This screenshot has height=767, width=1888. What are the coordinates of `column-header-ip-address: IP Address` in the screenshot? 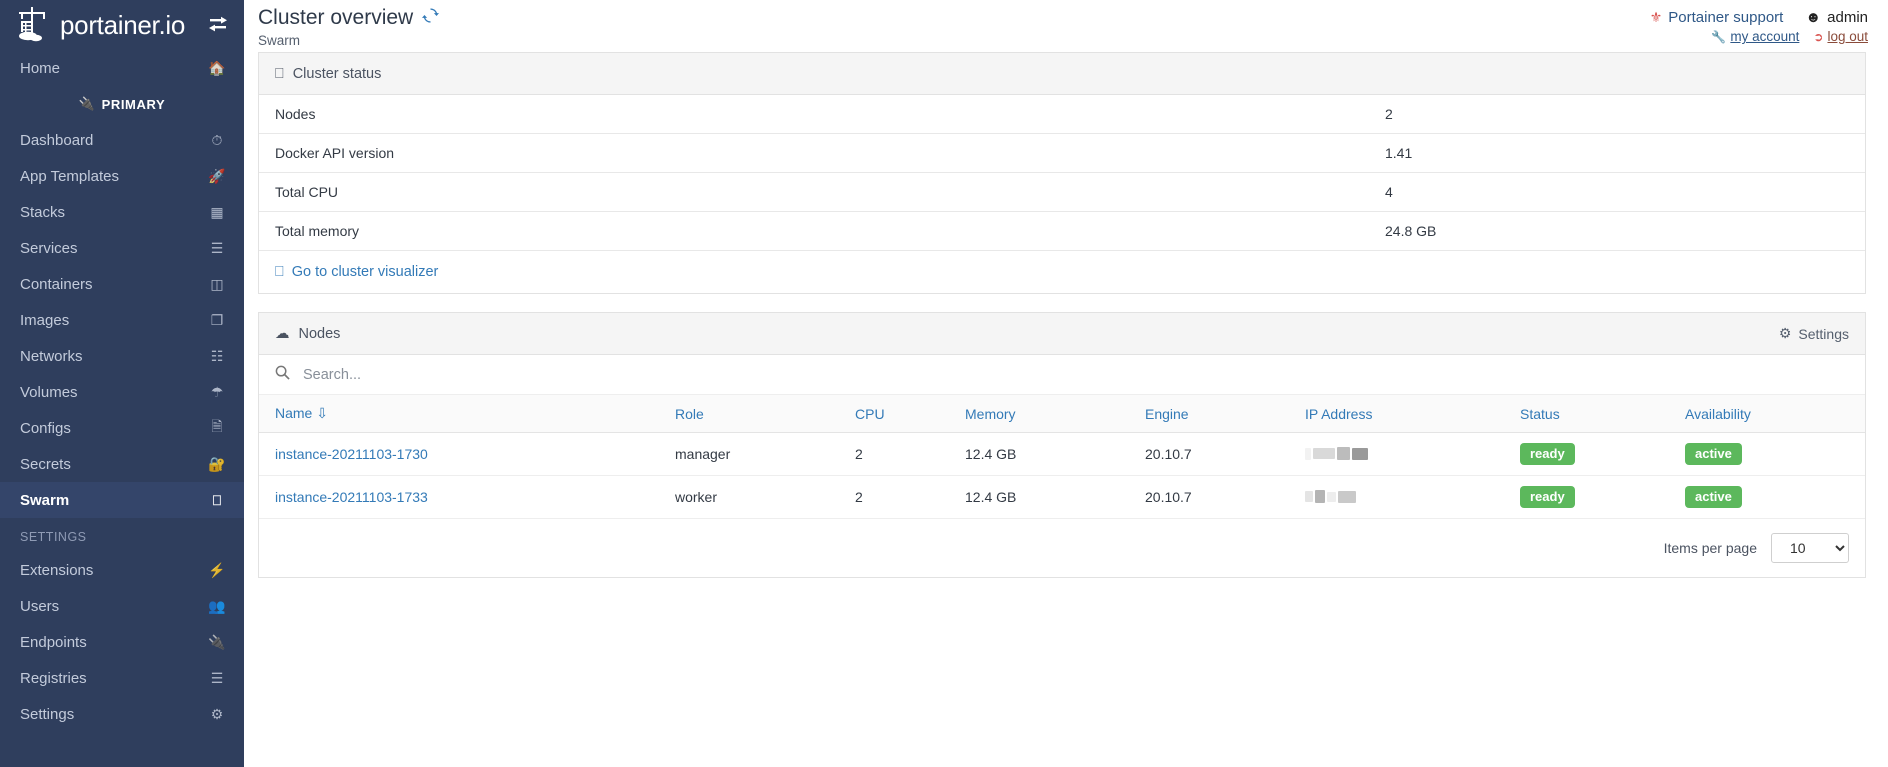 It's located at (1396, 414).